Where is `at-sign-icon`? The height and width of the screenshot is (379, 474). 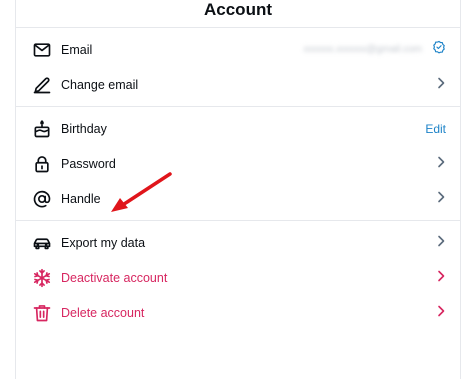
at-sign-icon is located at coordinates (42, 199).